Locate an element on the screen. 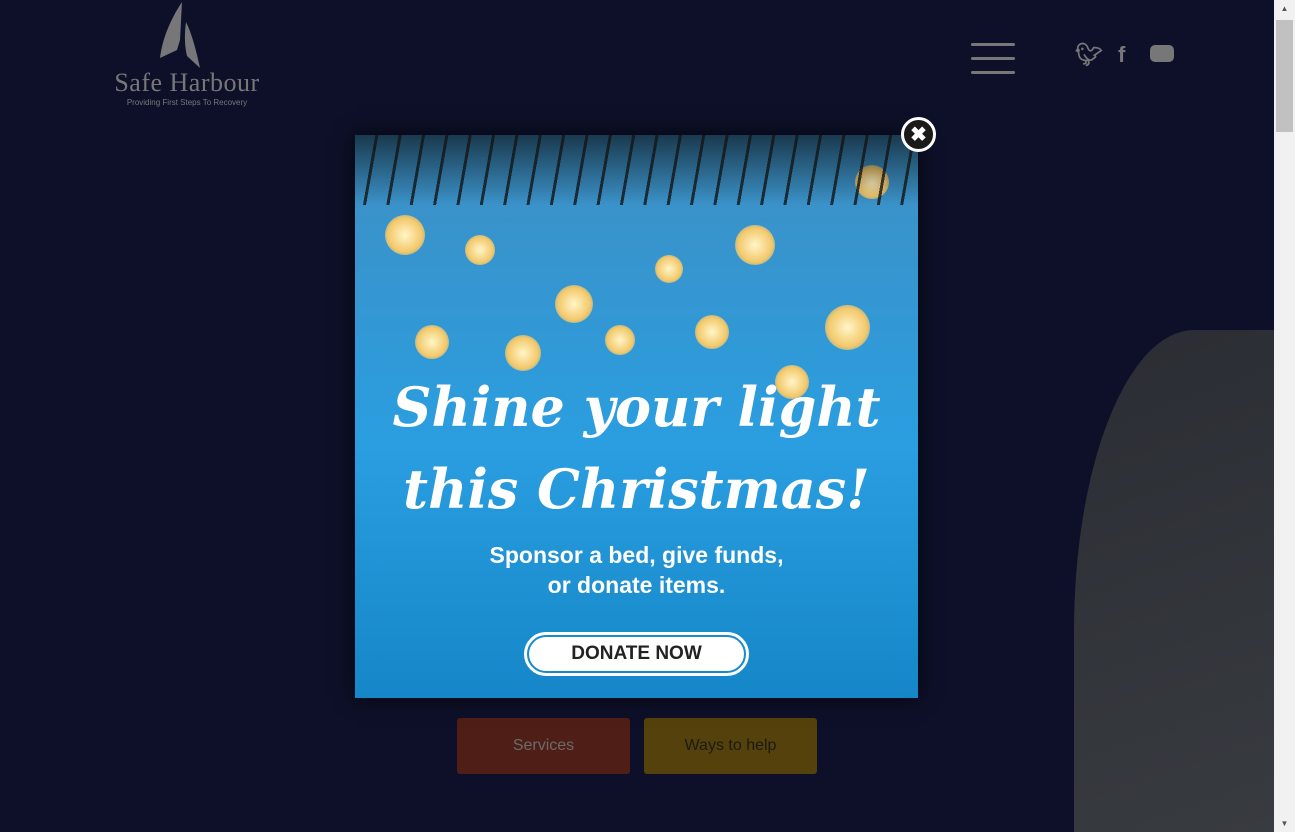 Image resolution: width=1295 pixels, height=832 pixels. logo-name: Safe Harbour is located at coordinates (187, 82).